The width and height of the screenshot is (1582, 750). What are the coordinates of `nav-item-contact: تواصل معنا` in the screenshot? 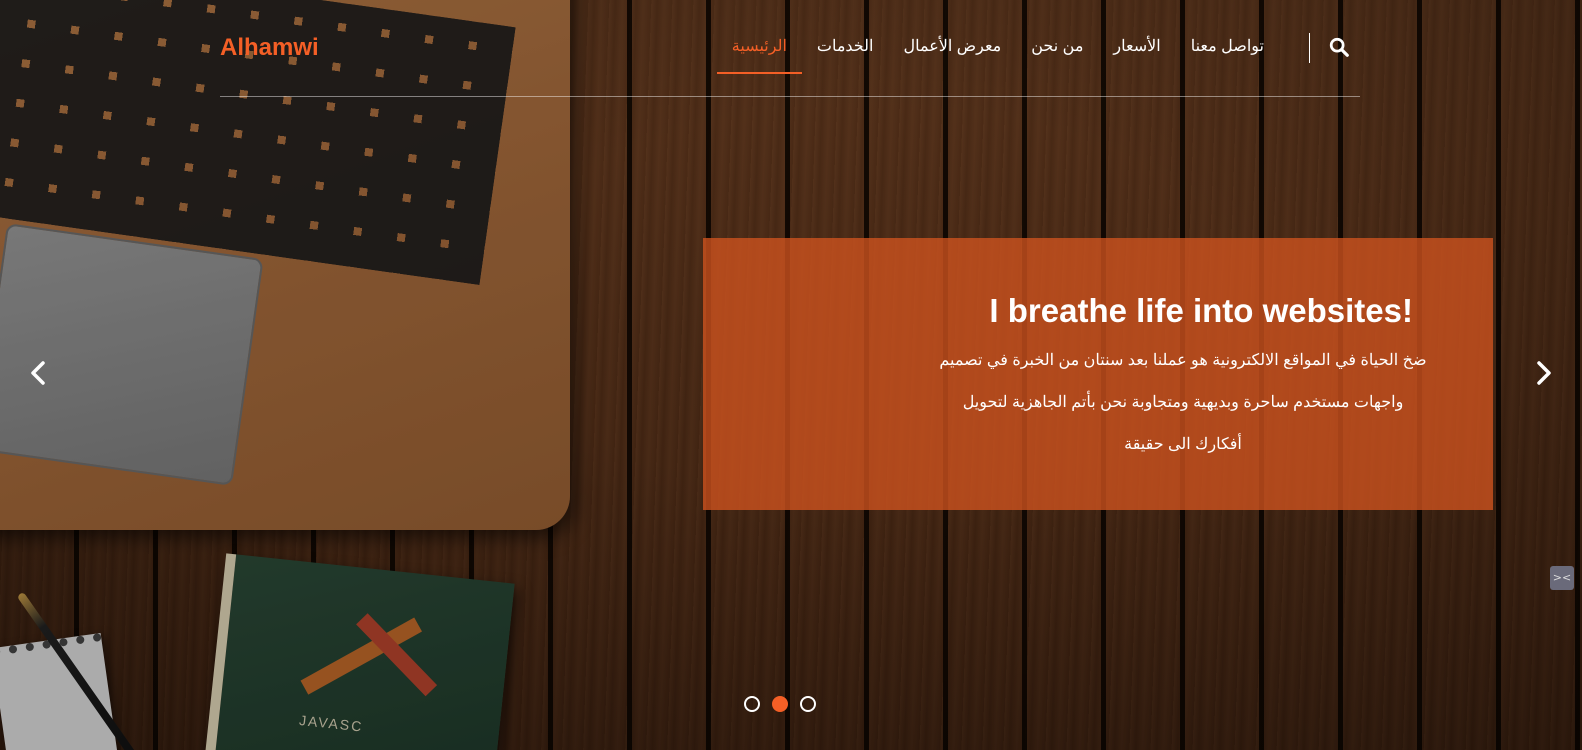 It's located at (1227, 55).